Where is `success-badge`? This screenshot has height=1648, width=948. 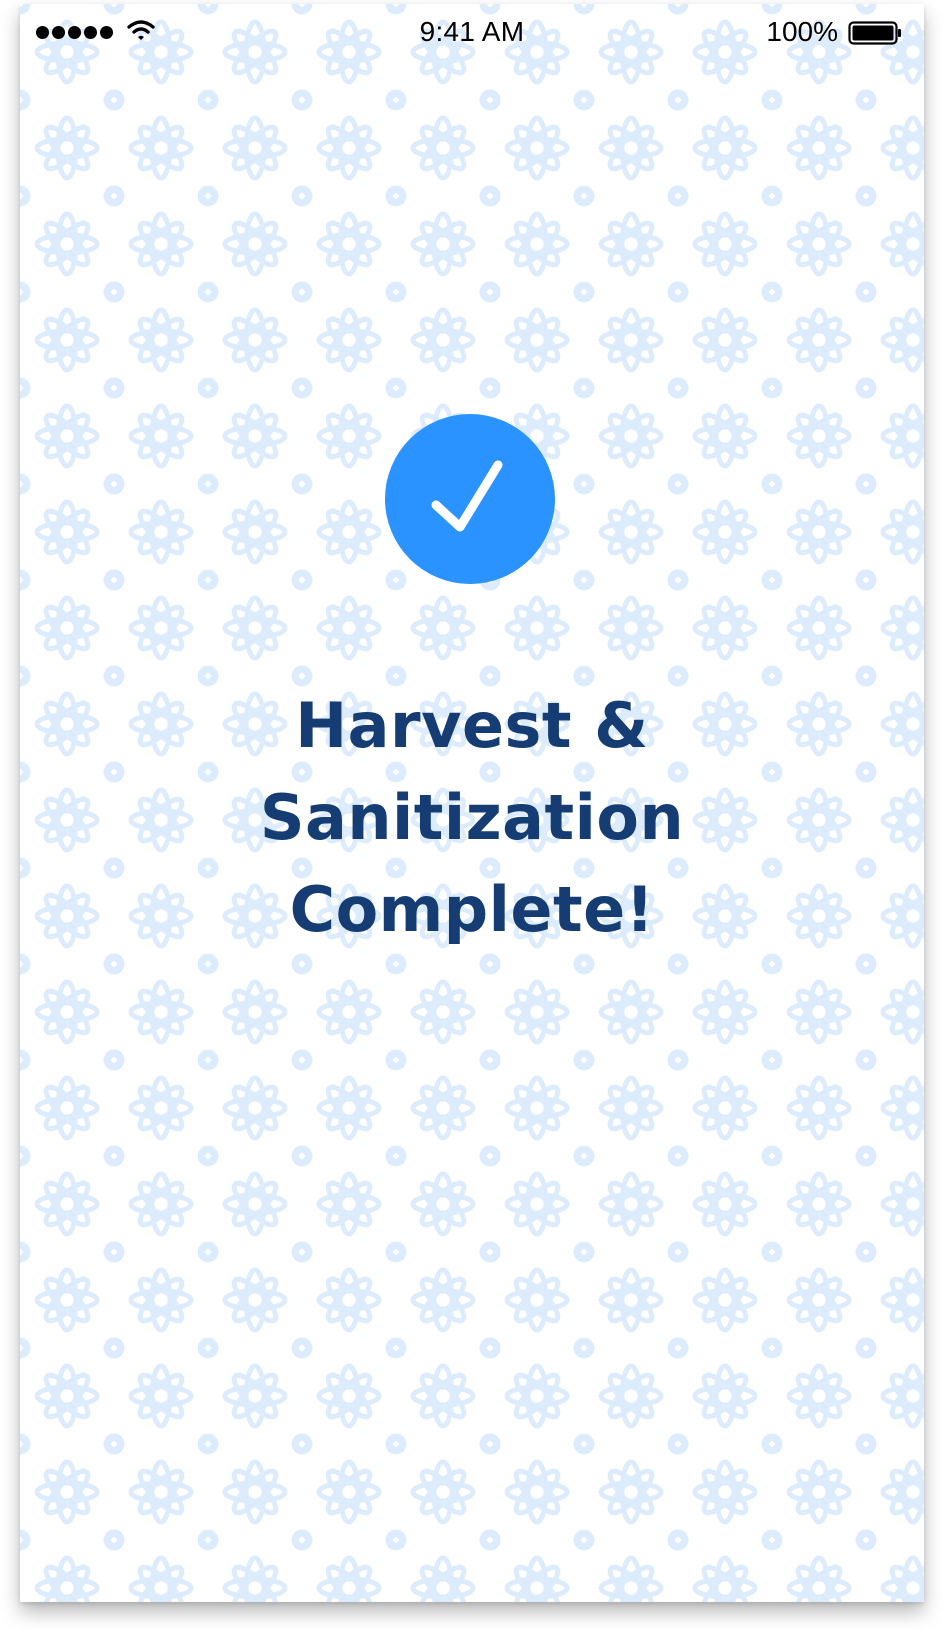
success-badge is located at coordinates (470, 499).